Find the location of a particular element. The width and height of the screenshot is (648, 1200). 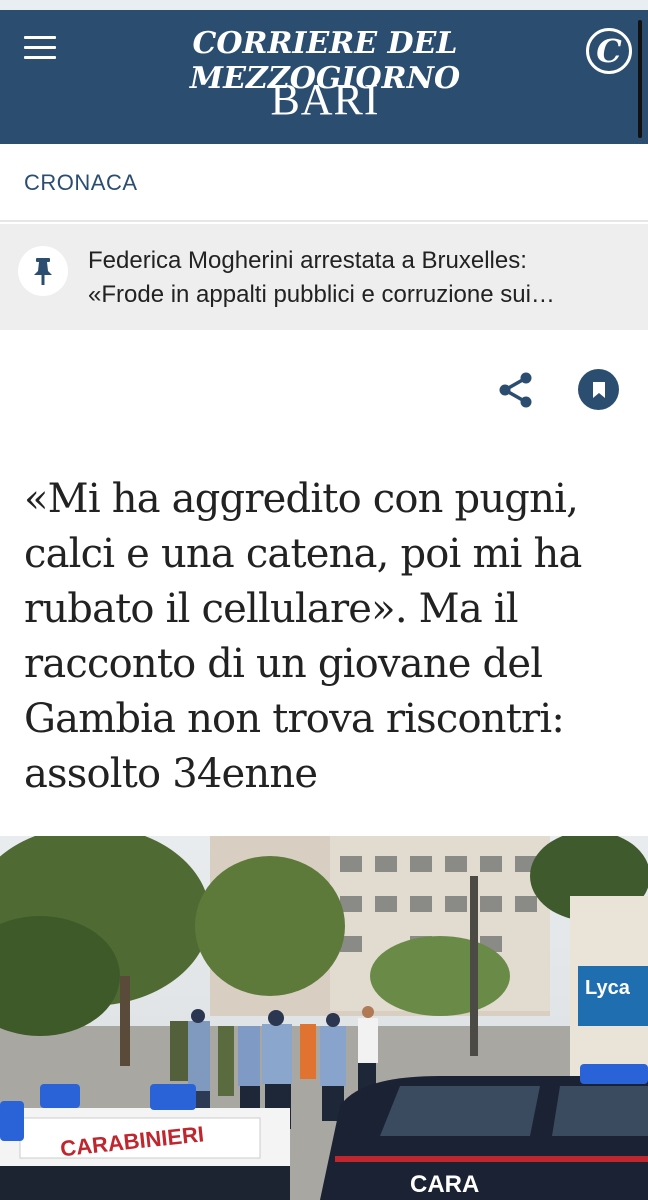

headline-line: racconto di un giovane del is located at coordinates (283, 664).